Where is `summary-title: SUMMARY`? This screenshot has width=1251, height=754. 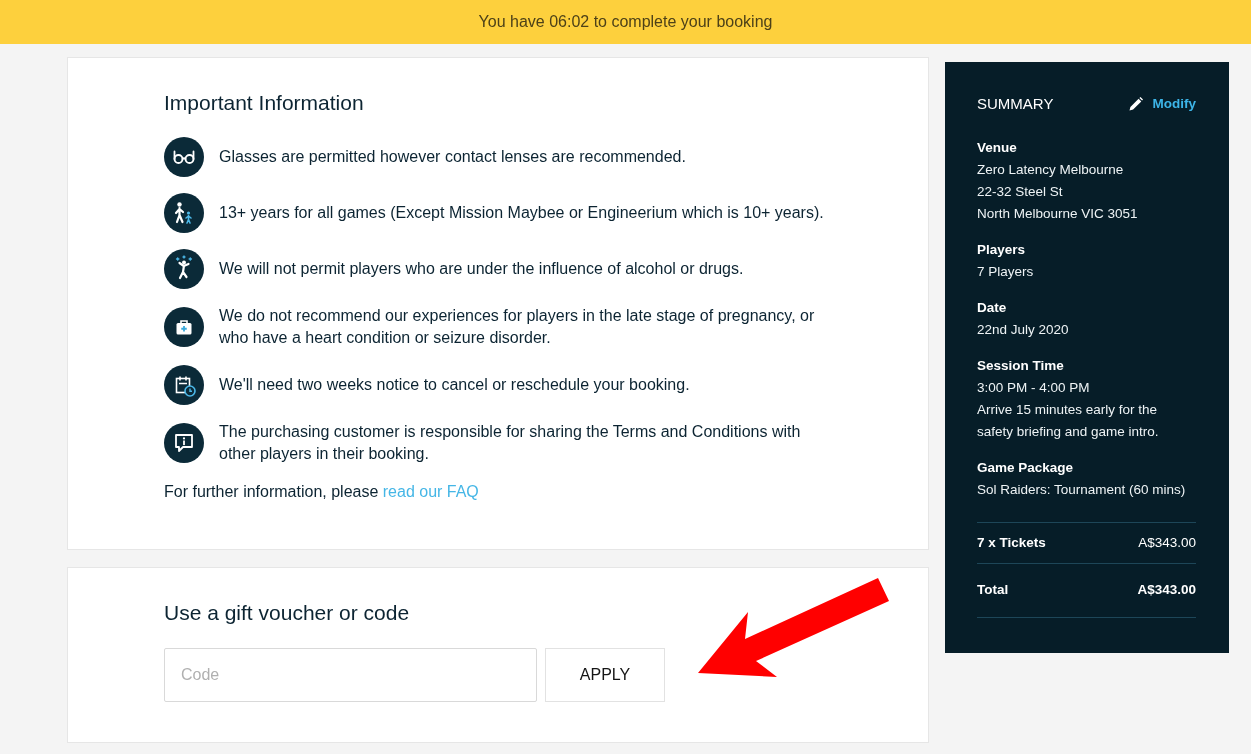 summary-title: SUMMARY is located at coordinates (1015, 103).